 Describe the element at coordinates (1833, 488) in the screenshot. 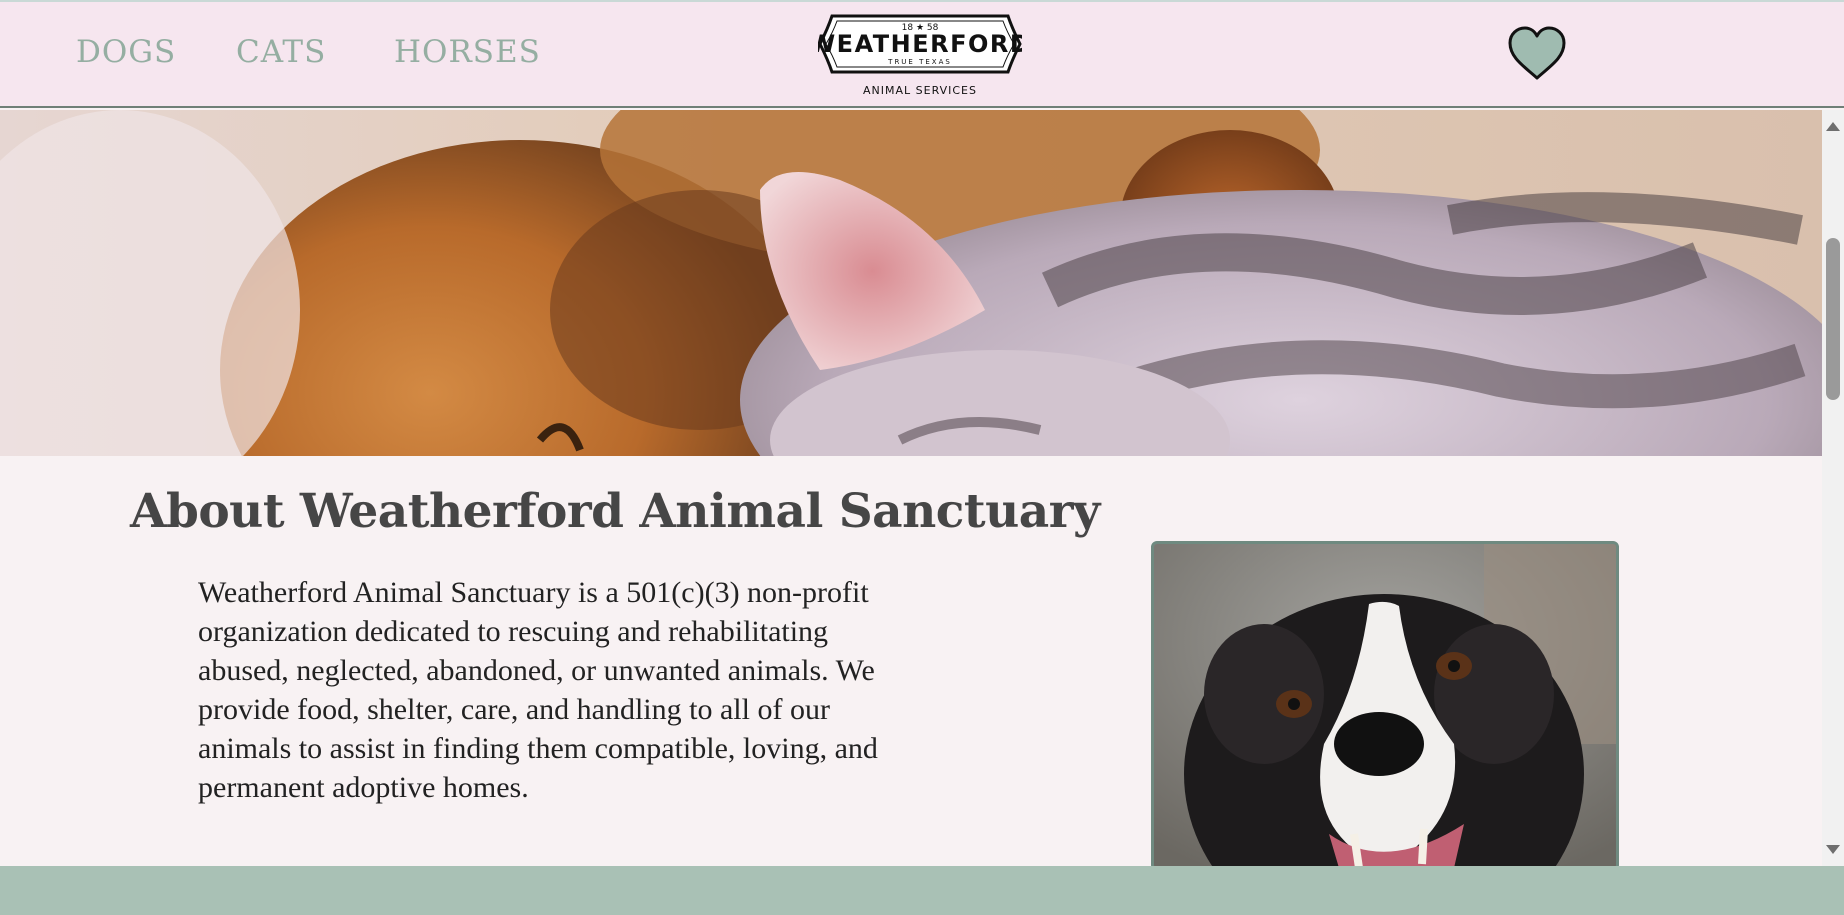

I see `page-scrollbar` at that location.